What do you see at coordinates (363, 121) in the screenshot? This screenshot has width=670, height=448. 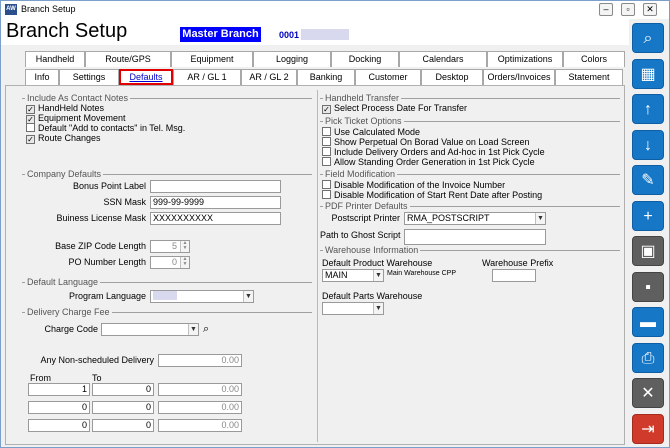 I see `pick-ticket-group-label: Pick Ticket Options` at bounding box center [363, 121].